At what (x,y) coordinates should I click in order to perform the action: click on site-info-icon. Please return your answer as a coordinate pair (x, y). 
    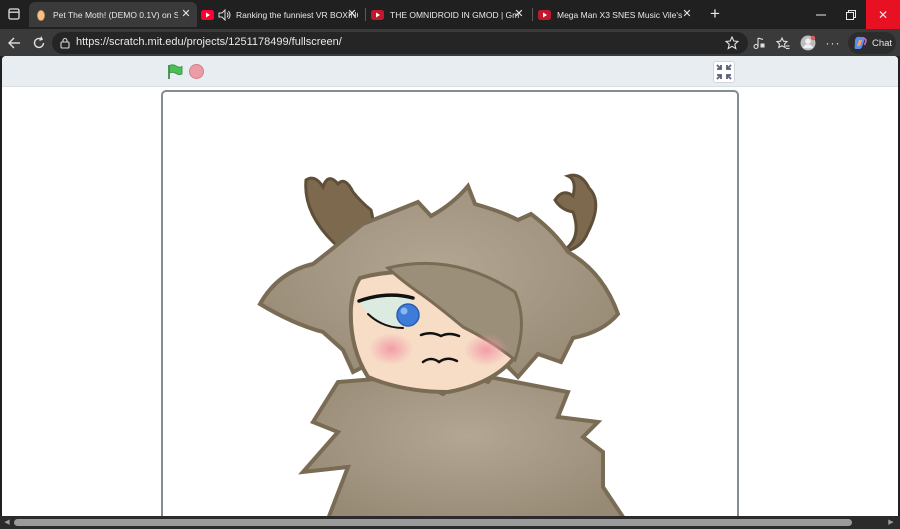
    Looking at the image, I should click on (65, 43).